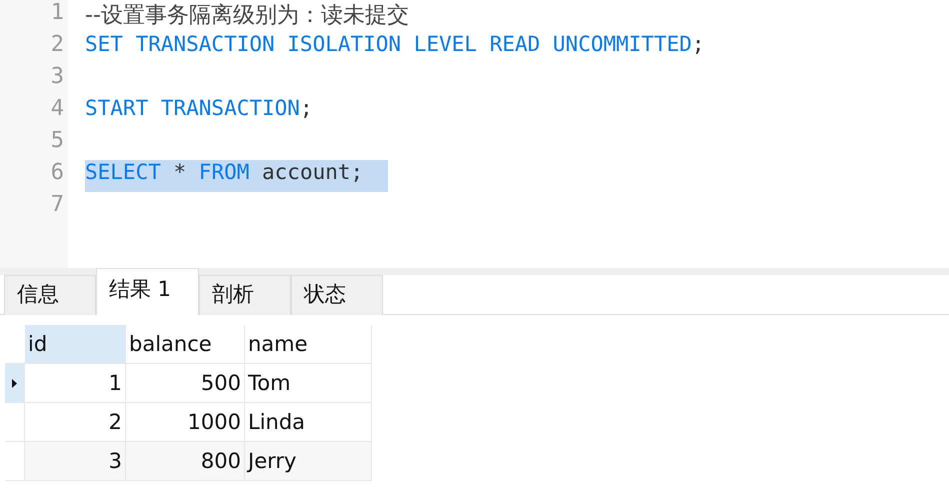  Describe the element at coordinates (75, 344) in the screenshot. I see `column-header: id` at that location.